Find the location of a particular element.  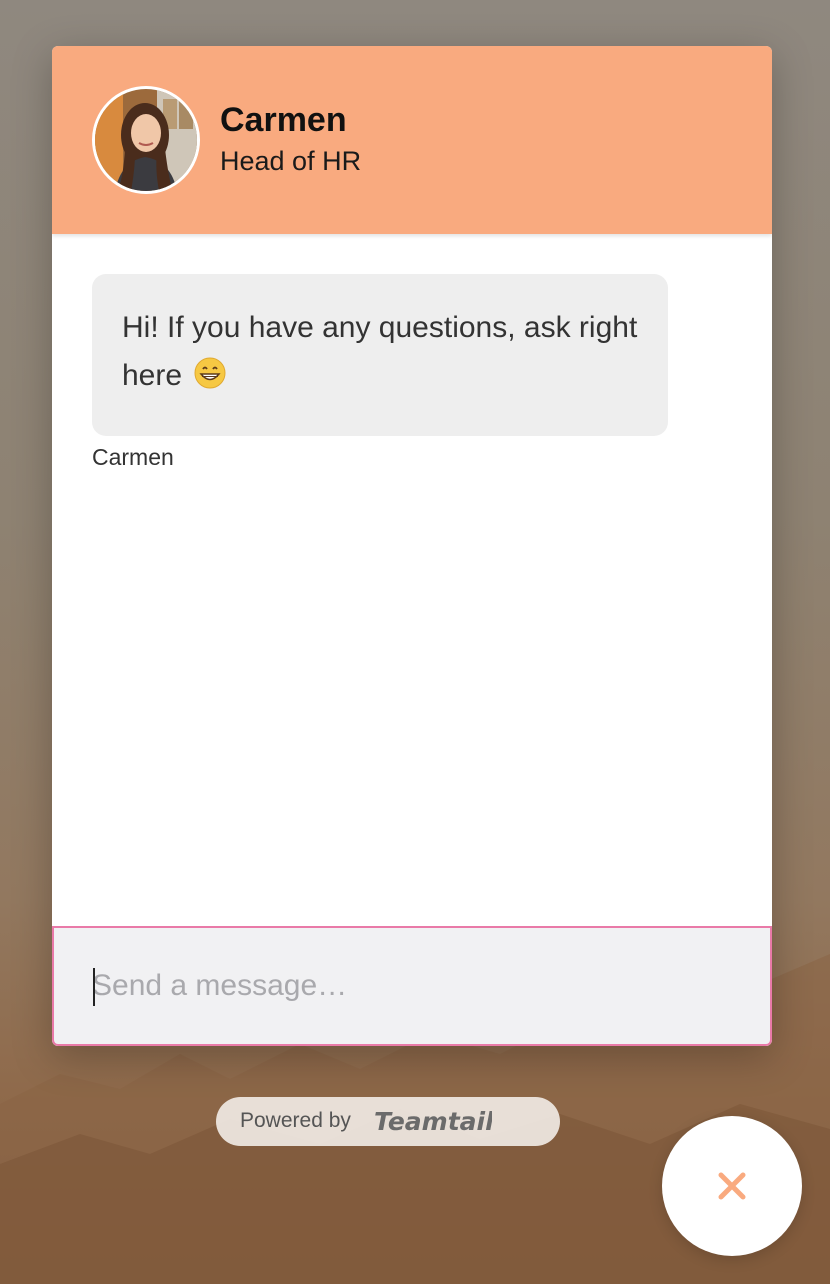

chat-header: Carmen Head of HR is located at coordinates (412, 140).